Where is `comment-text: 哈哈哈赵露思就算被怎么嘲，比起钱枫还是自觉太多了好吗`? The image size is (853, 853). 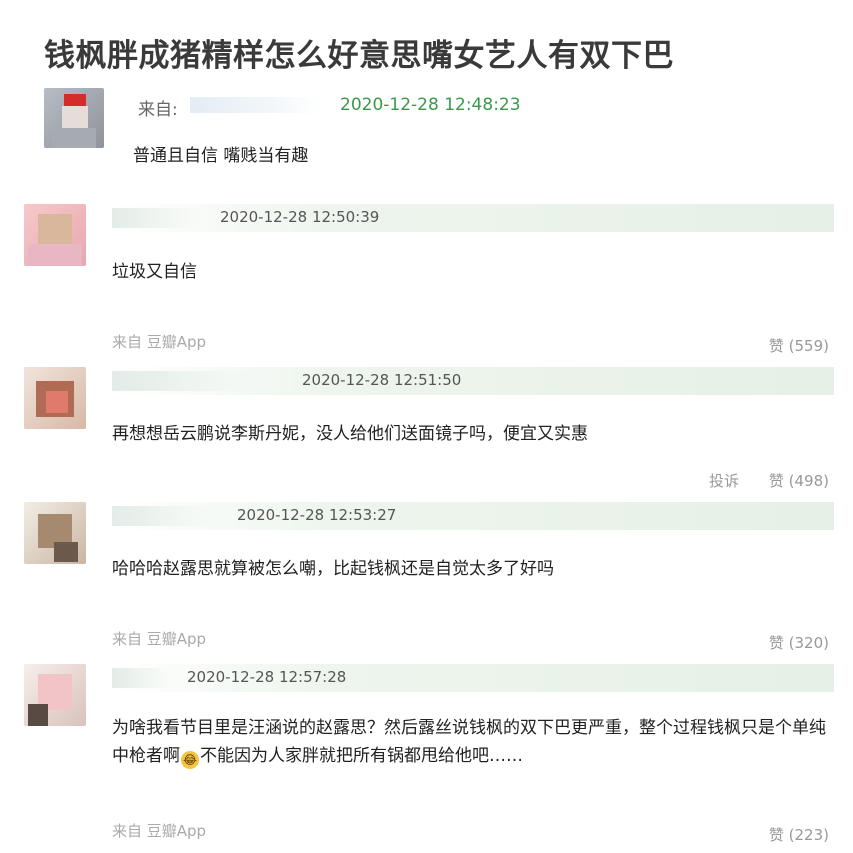
comment-text: 哈哈哈赵露思就算被怎么嘲，比起钱枫还是自觉太多了好吗 is located at coordinates (333, 569).